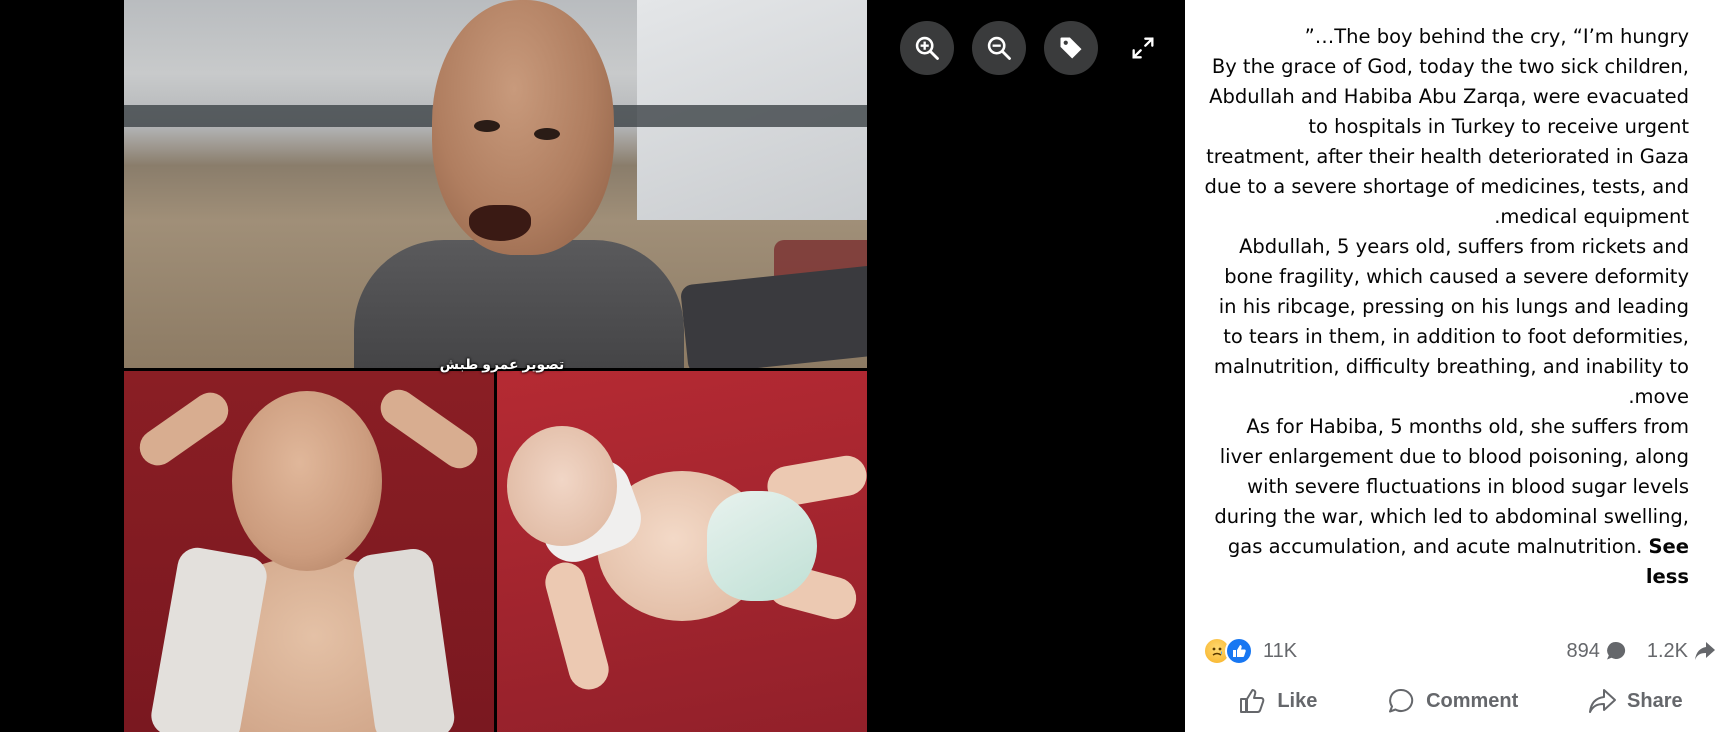 The width and height of the screenshot is (1725, 732). What do you see at coordinates (1667, 561) in the screenshot?
I see `see-less-link: See less` at bounding box center [1667, 561].